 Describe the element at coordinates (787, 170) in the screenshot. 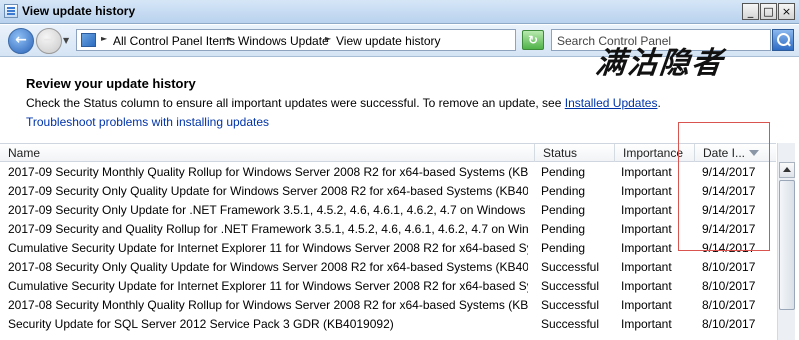

I see `scroll-up-arrow-icon` at that location.